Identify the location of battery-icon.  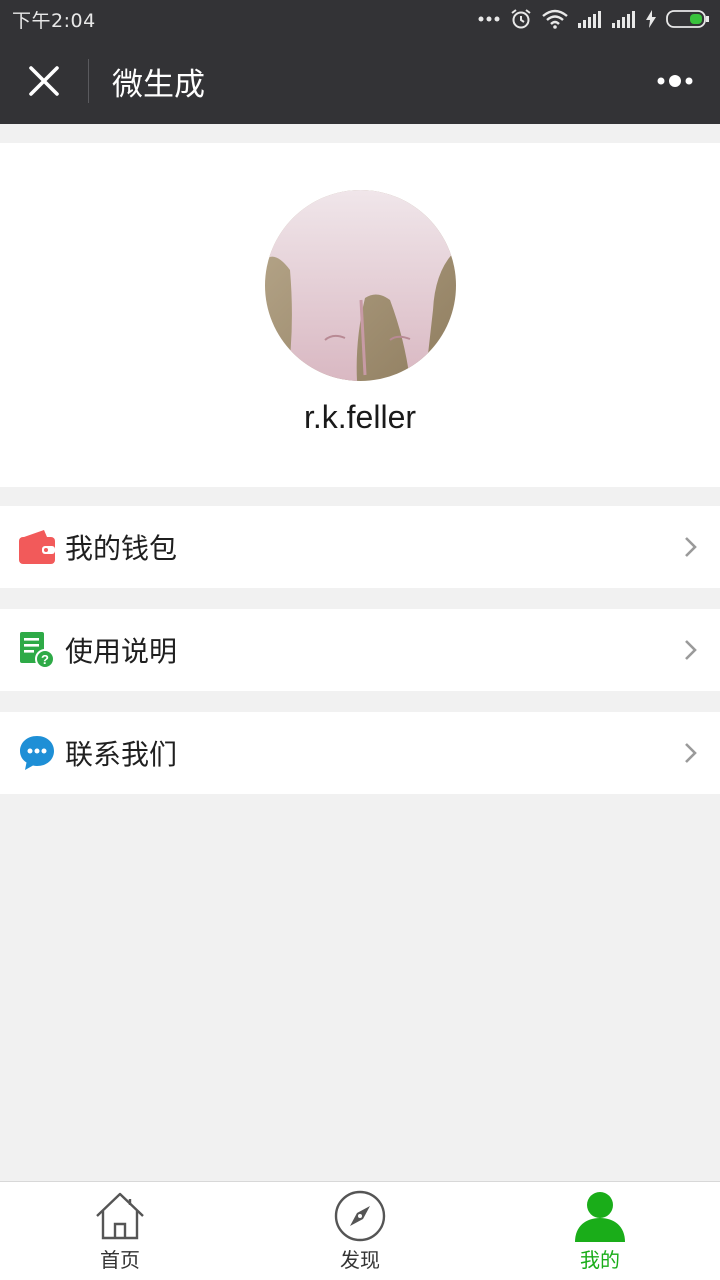
(687, 19).